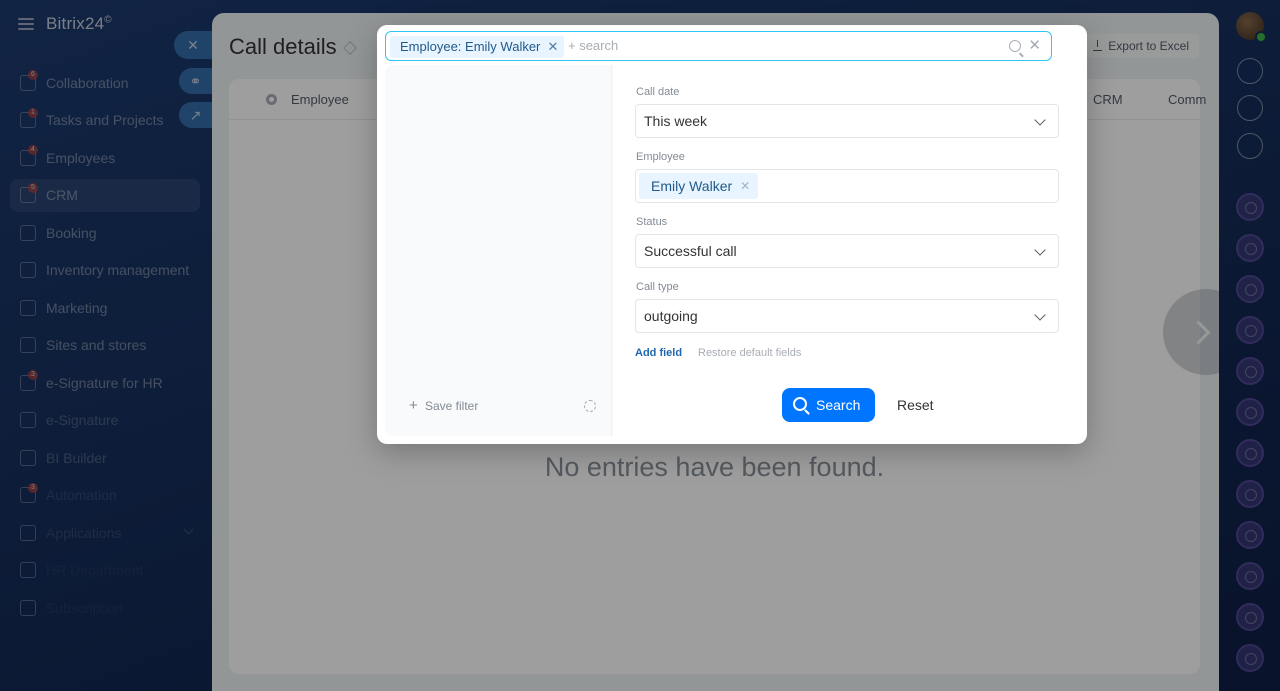 The width and height of the screenshot is (1280, 691). I want to click on settings-gear-icon, so click(590, 406).